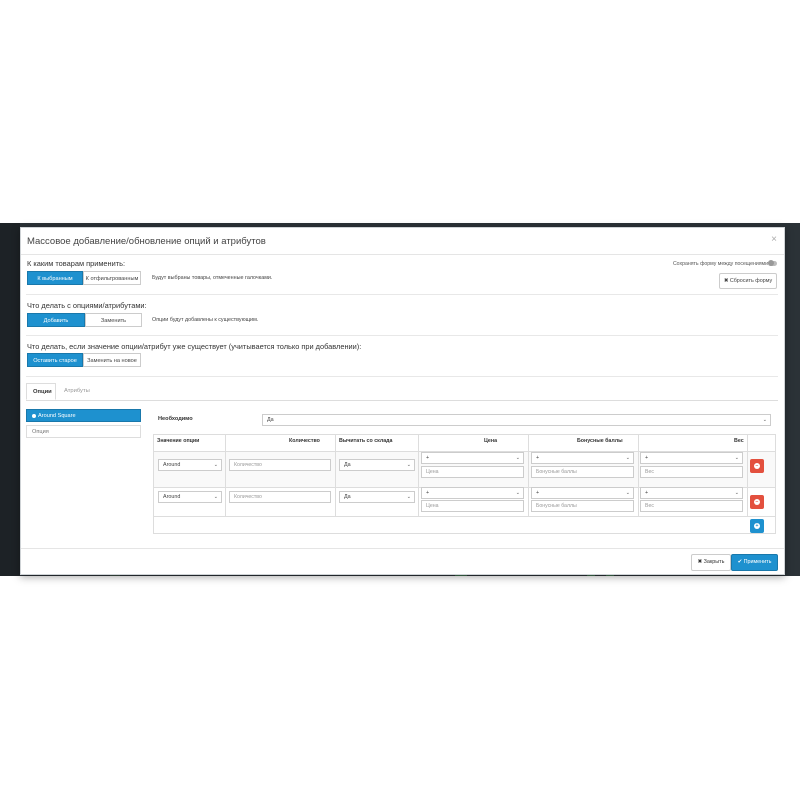  Describe the element at coordinates (366, 441) in the screenshot. I see `th-subtract: Вычитать со склада` at that location.